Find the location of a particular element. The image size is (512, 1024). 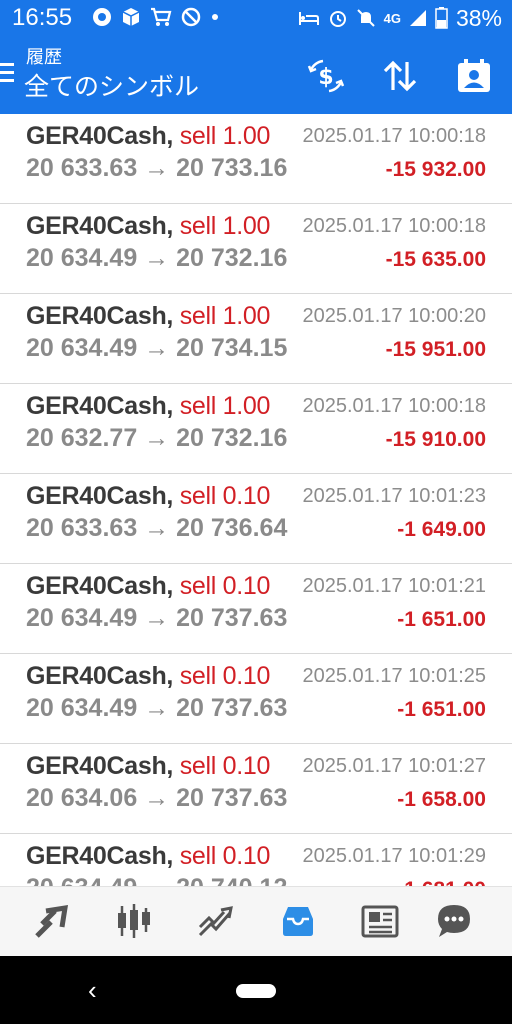

box-icon is located at coordinates (131, 17).